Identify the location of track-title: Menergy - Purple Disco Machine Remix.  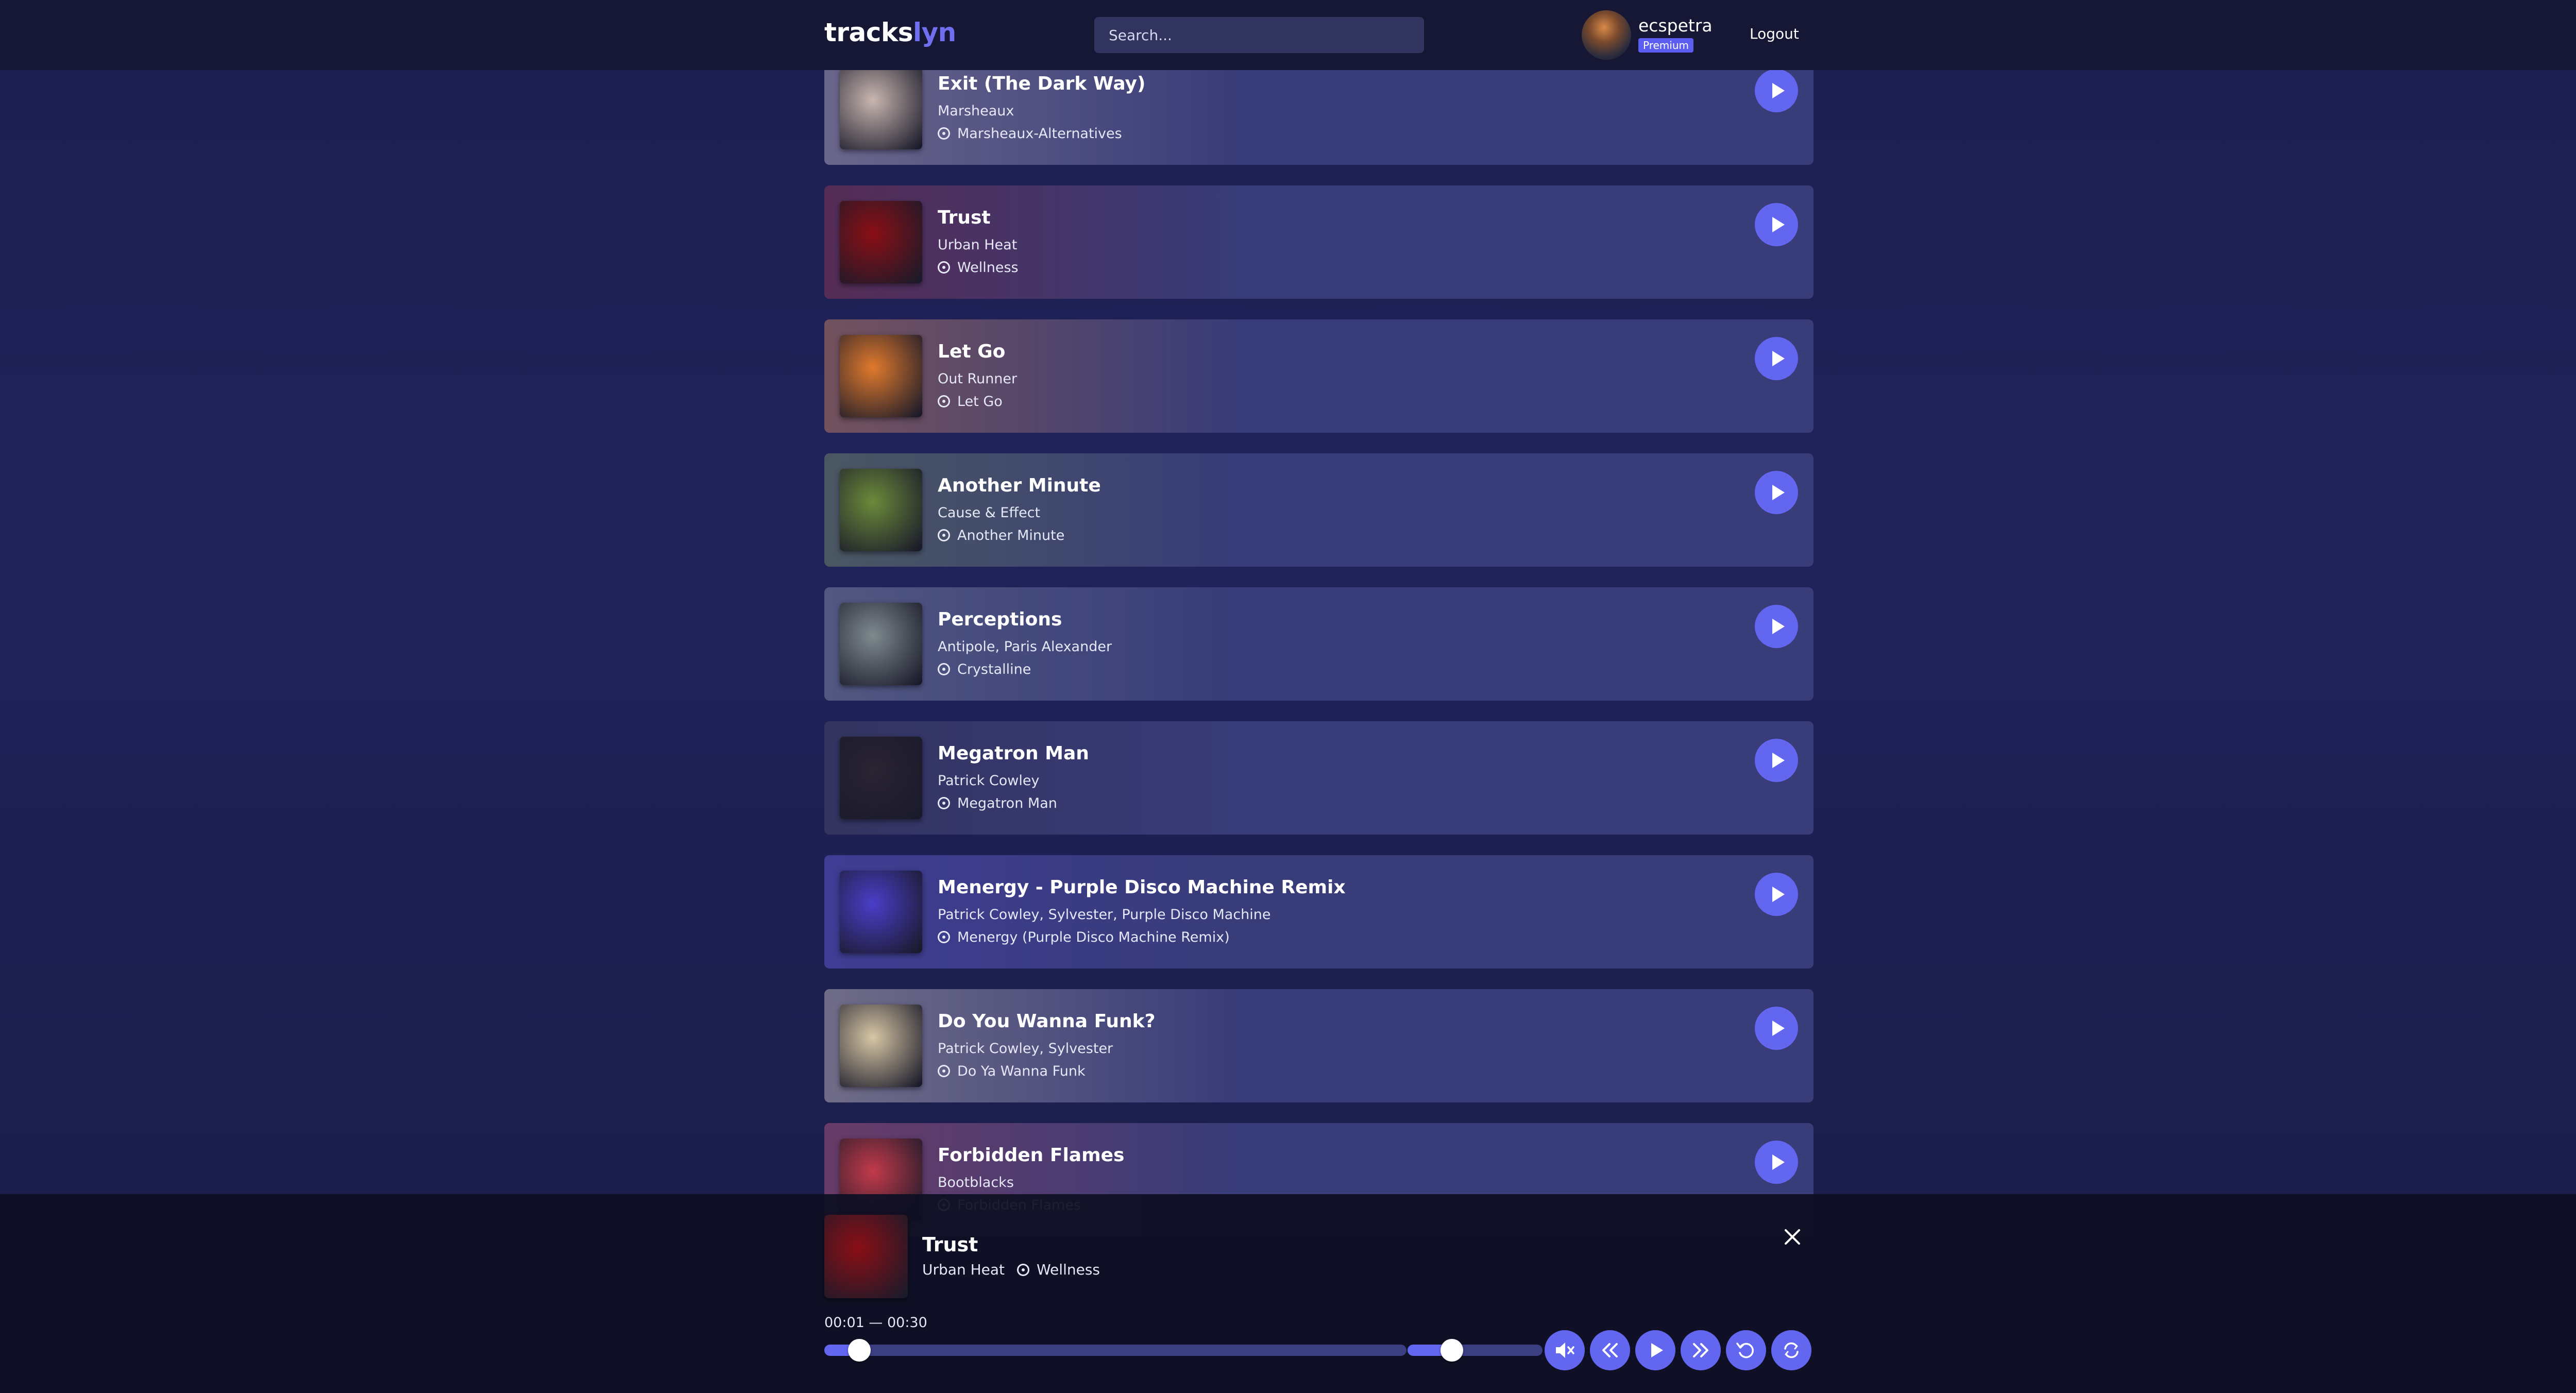
(1142, 887).